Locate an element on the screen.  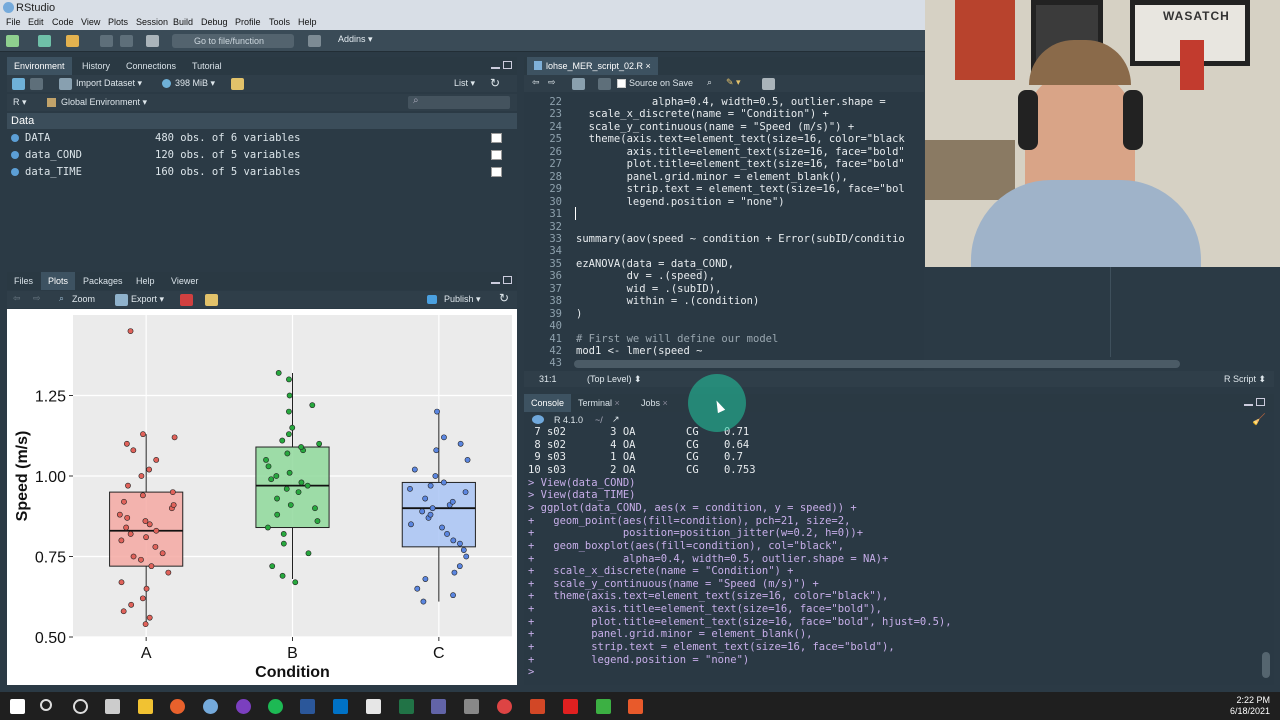
scope-indicator: (Top Level) ⬍ is located at coordinates (614, 379).